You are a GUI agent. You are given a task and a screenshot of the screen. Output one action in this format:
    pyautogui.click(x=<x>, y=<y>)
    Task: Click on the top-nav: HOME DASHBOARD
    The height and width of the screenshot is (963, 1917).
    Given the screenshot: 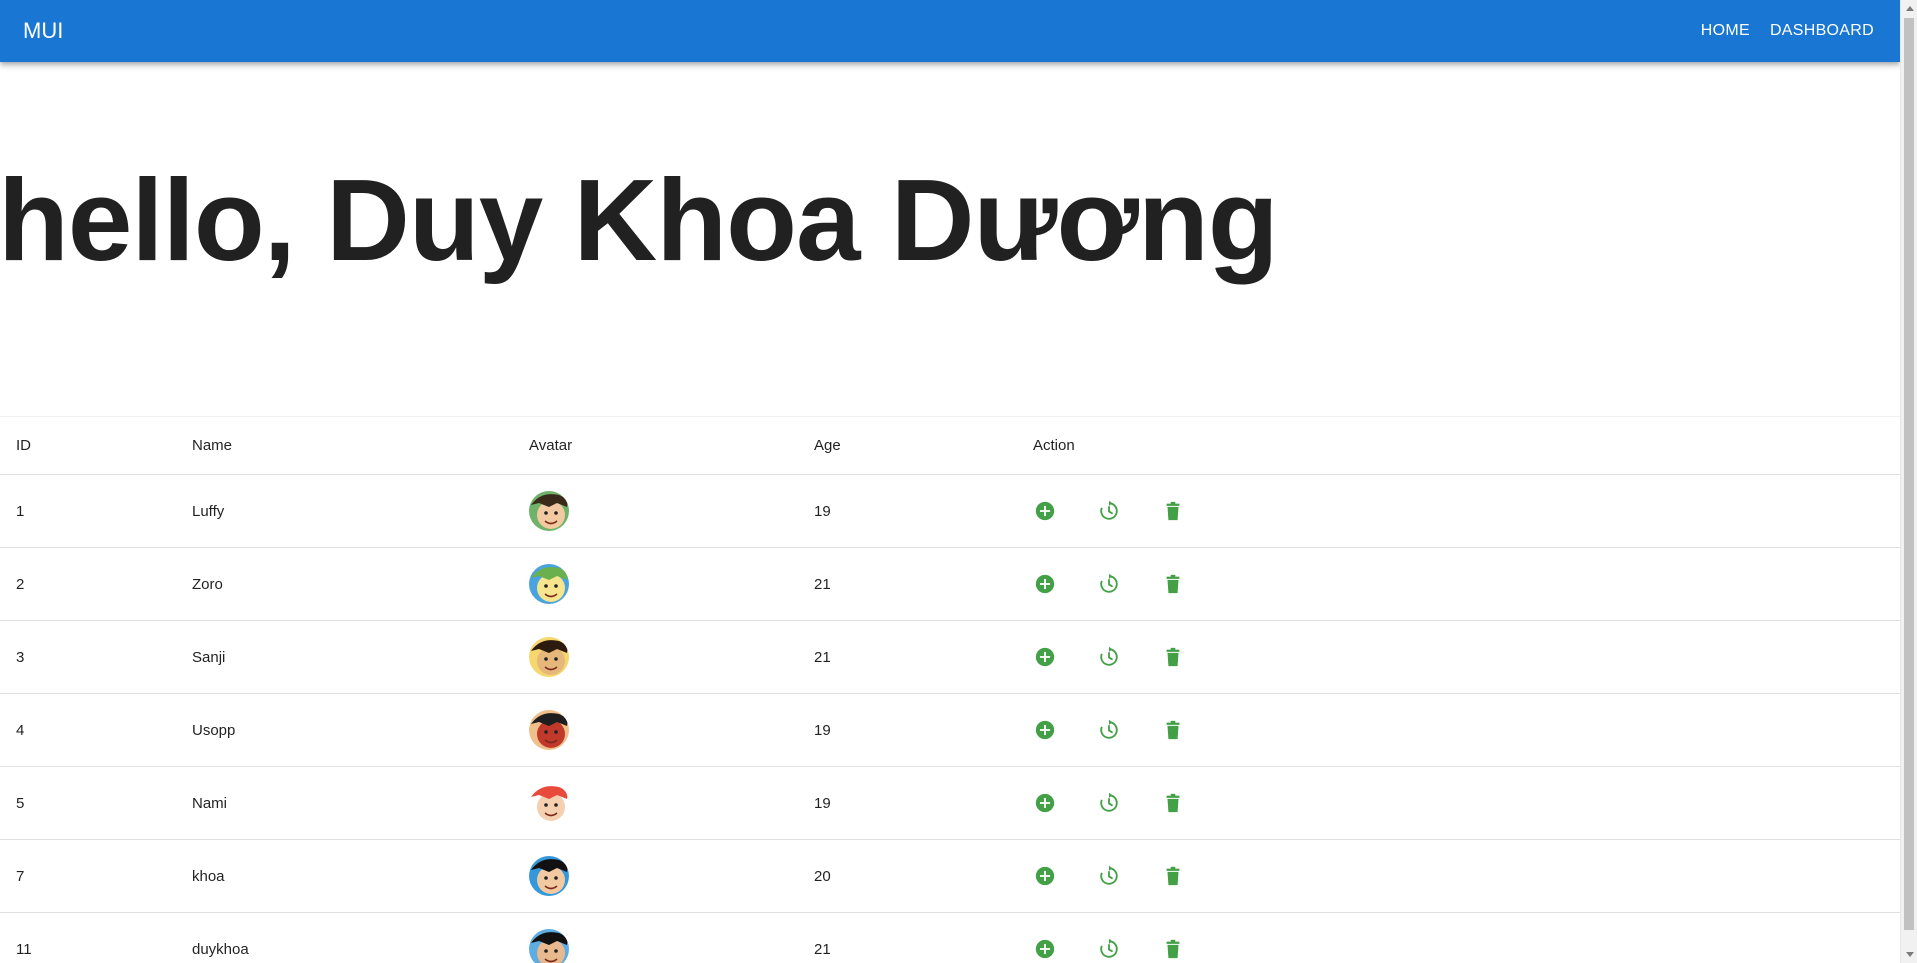 What is the action you would take?
    pyautogui.click(x=1787, y=31)
    